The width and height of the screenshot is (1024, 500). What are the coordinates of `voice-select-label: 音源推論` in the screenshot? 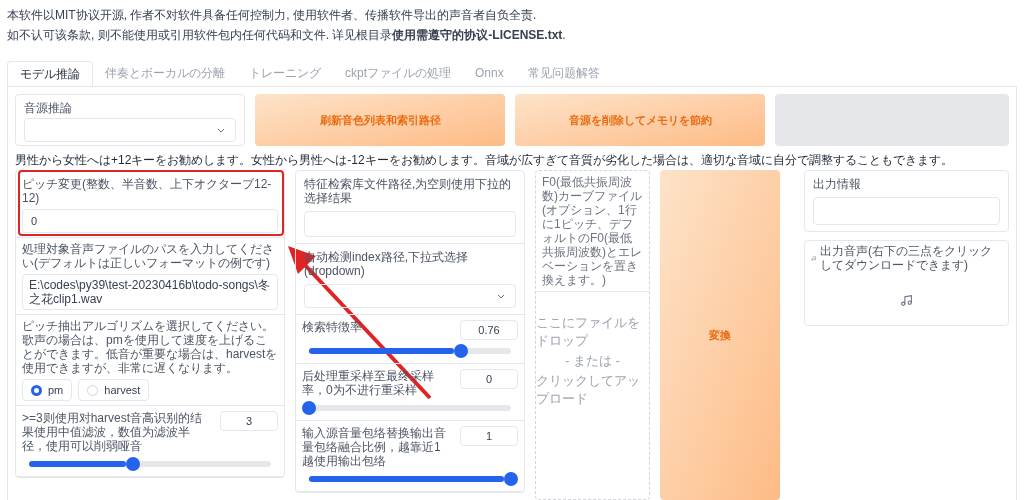 It's located at (48, 108).